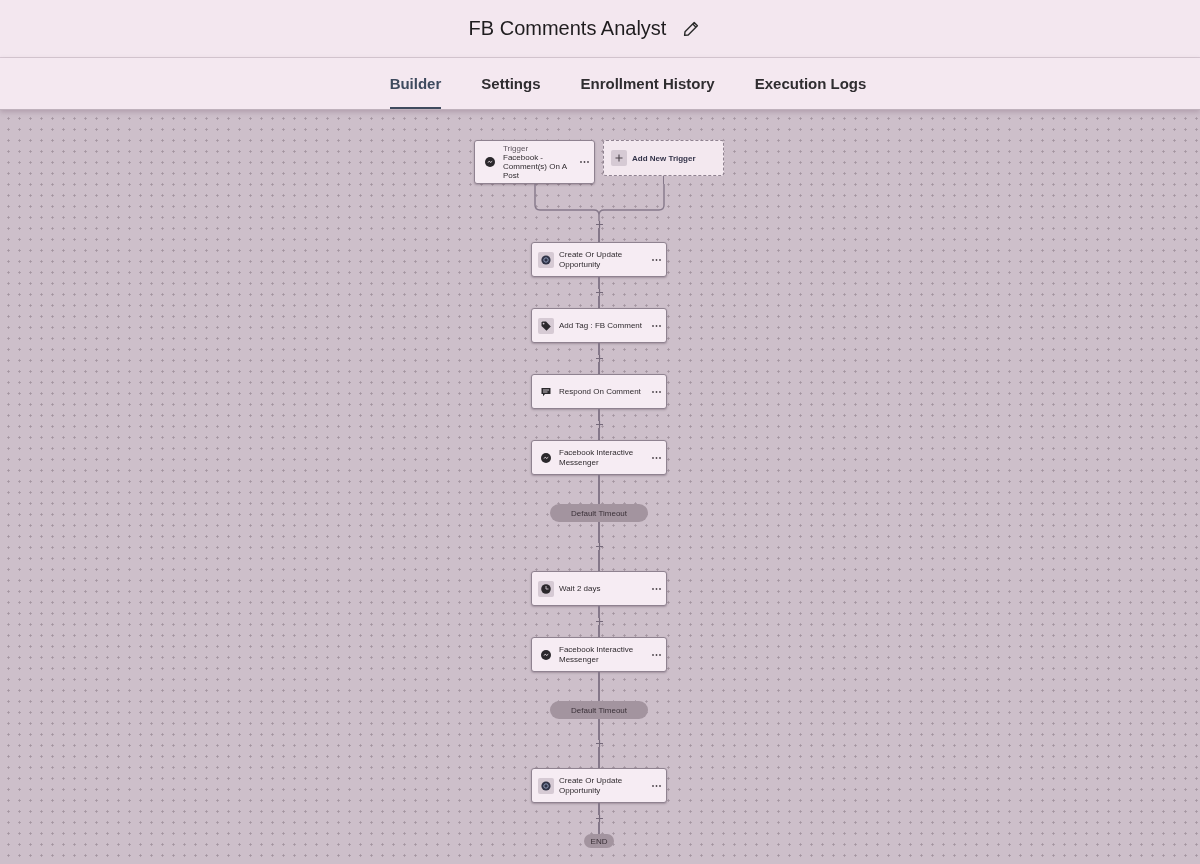  Describe the element at coordinates (580, 588) in the screenshot. I see `action-label: Wait 2 days` at that location.